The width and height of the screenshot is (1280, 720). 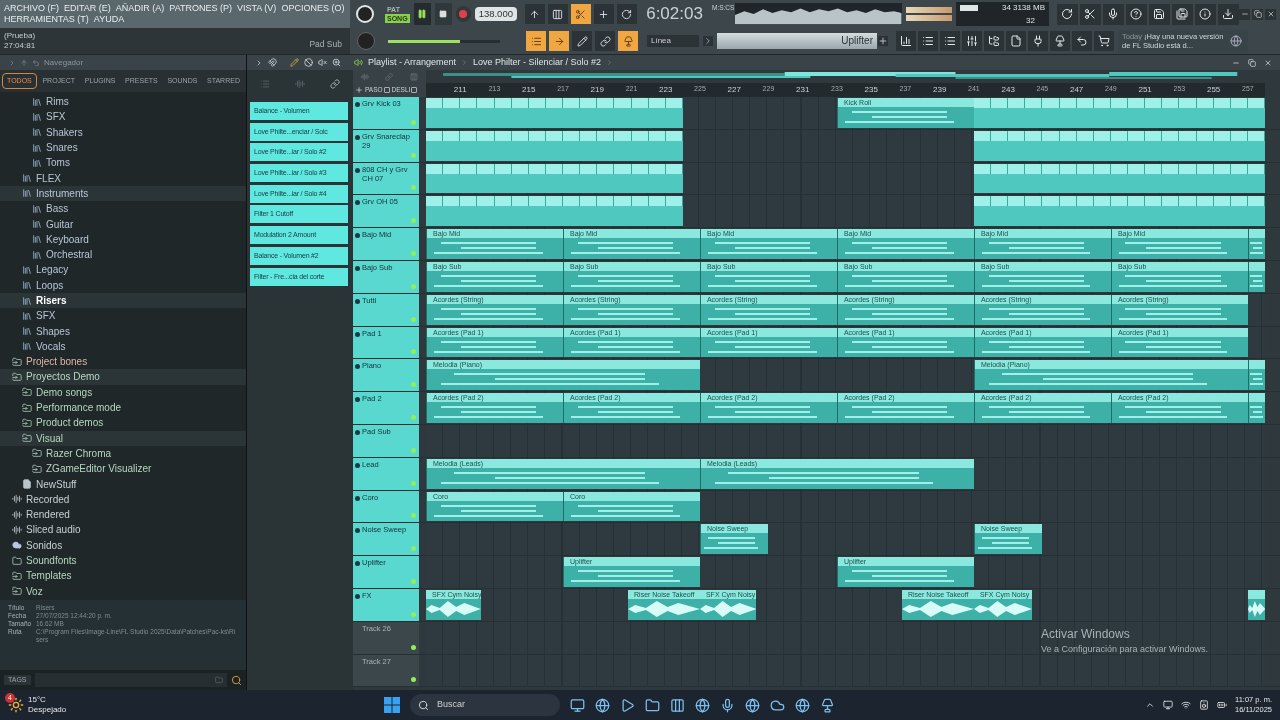 I want to click on browser-item: Shakers, so click(x=123, y=132).